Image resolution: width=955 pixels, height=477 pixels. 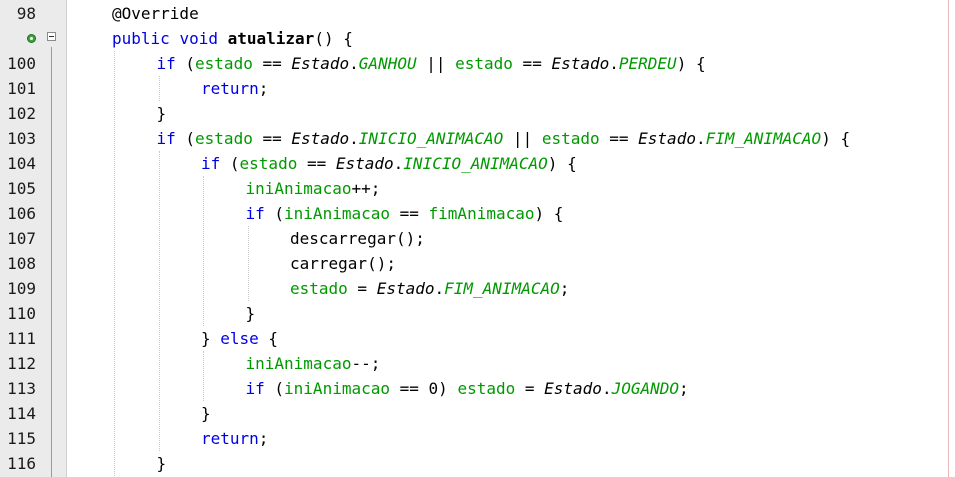 What do you see at coordinates (155, 13) in the screenshot?
I see `code-token: @Override` at bounding box center [155, 13].